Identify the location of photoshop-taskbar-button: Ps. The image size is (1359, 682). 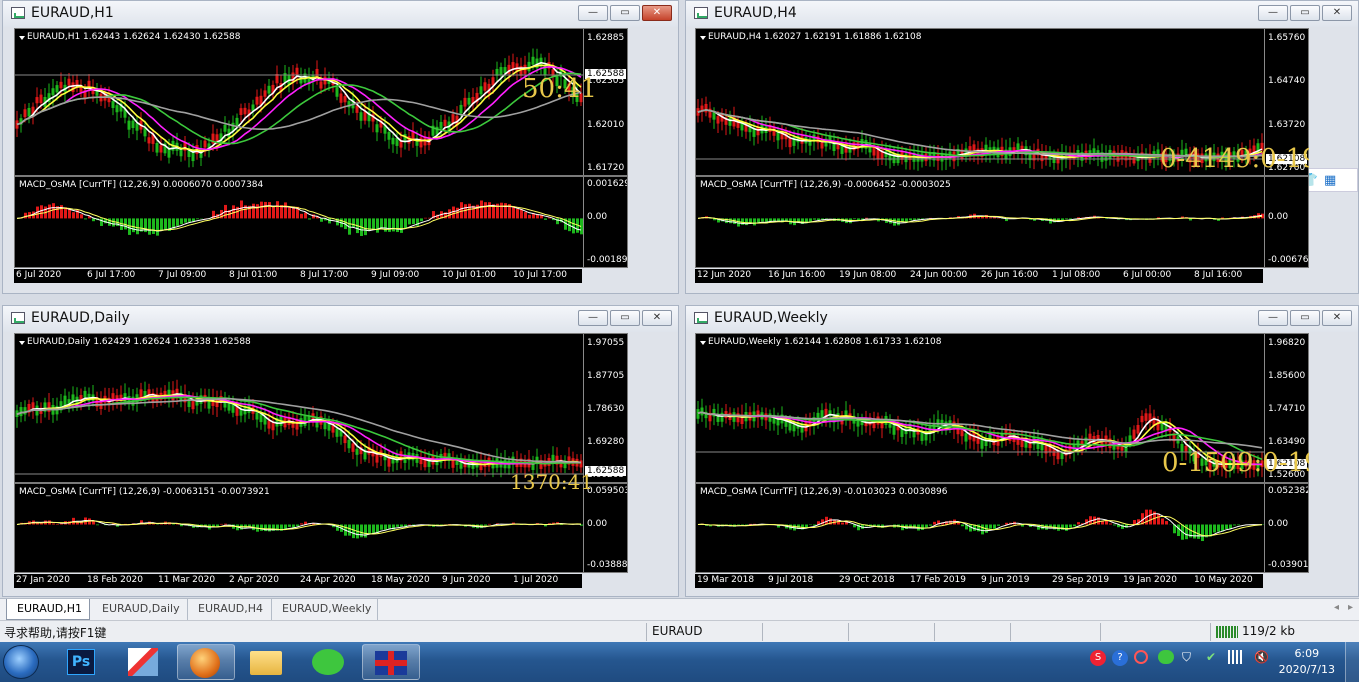
(83, 662).